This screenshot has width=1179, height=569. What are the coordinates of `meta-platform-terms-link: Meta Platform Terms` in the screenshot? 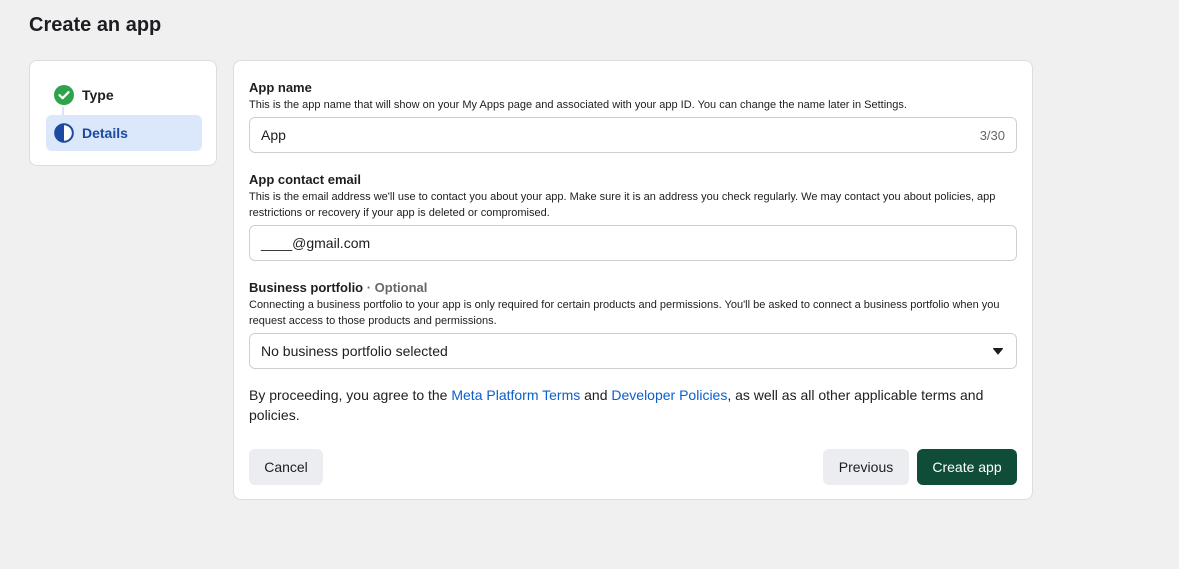 It's located at (515, 395).